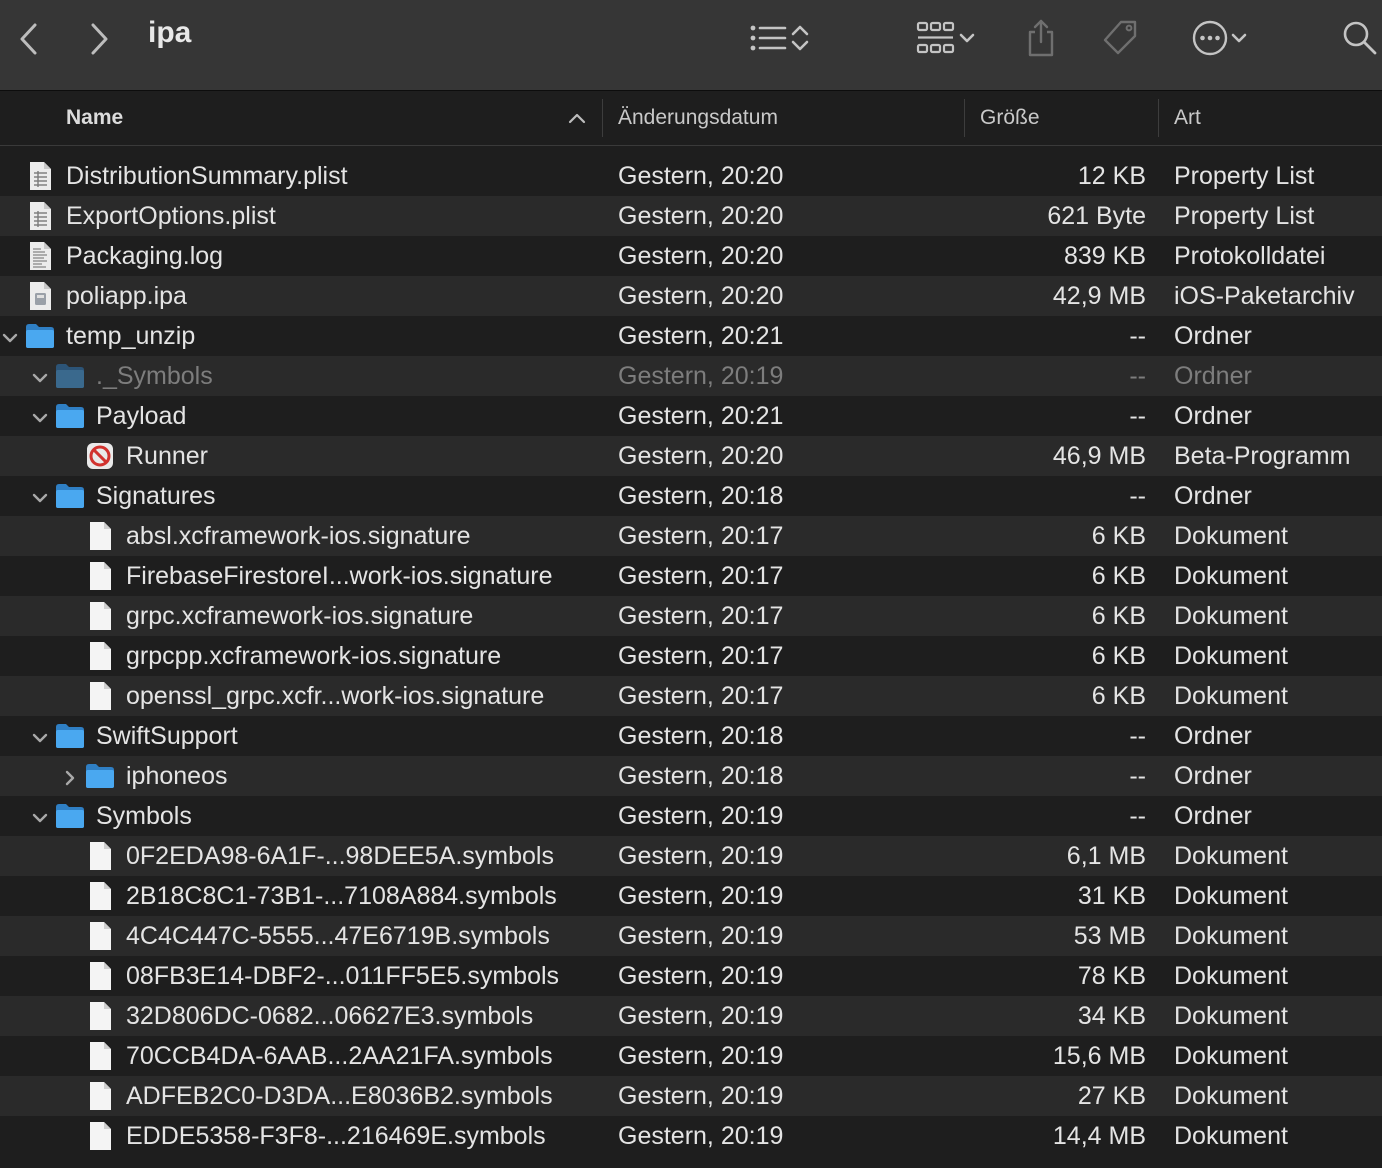  I want to click on search-button, so click(1360, 38).